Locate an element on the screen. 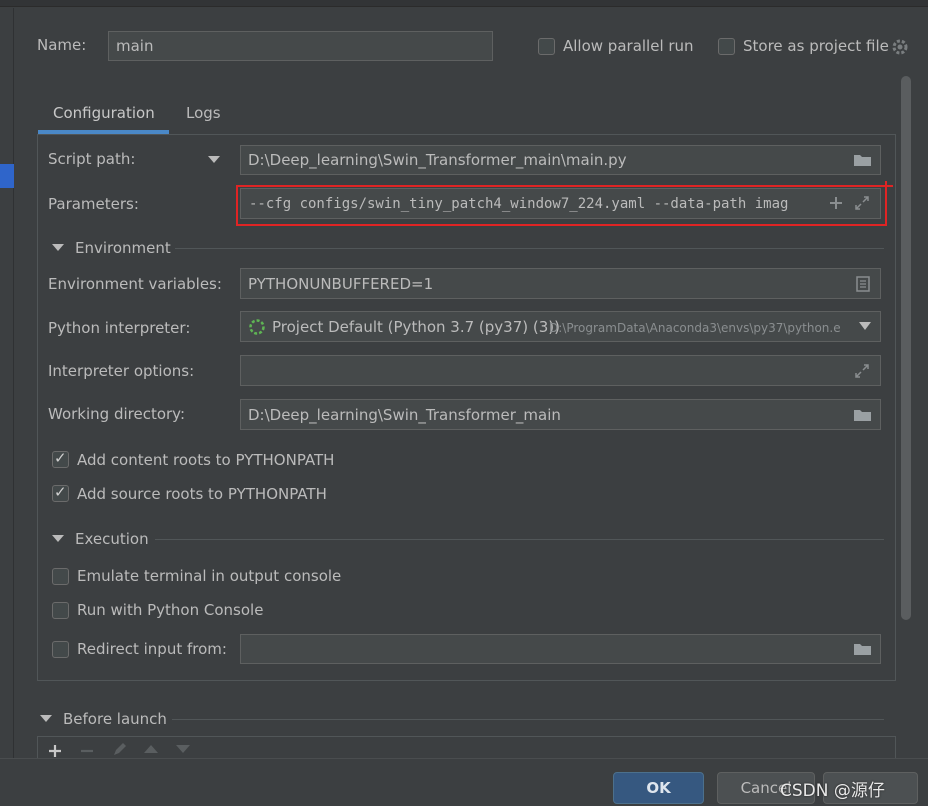  move-down-icon is located at coordinates (183, 749).